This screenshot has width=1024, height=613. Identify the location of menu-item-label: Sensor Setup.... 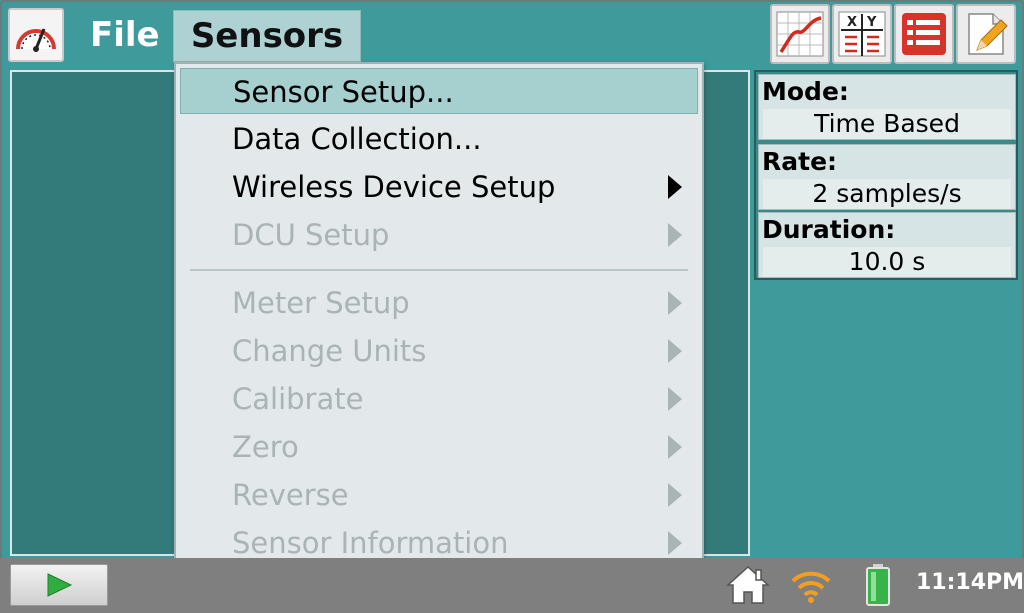
(343, 92).